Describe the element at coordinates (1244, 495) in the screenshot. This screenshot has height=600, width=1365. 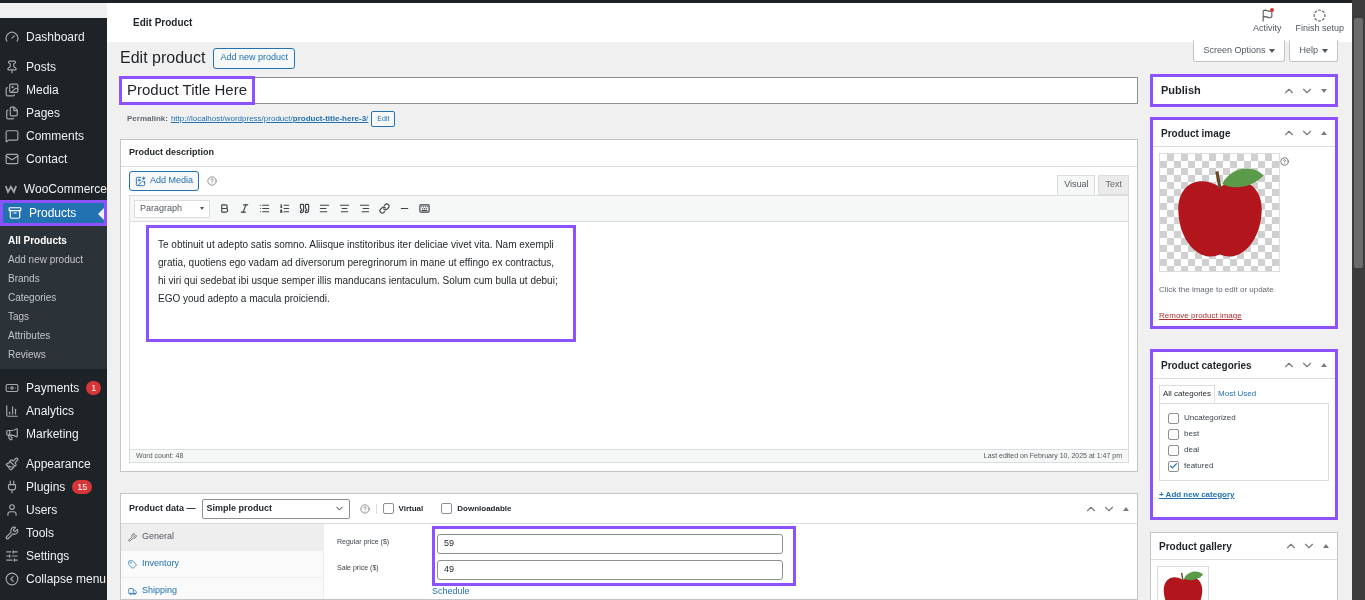
I see `add-category-link: + Add new category` at that location.